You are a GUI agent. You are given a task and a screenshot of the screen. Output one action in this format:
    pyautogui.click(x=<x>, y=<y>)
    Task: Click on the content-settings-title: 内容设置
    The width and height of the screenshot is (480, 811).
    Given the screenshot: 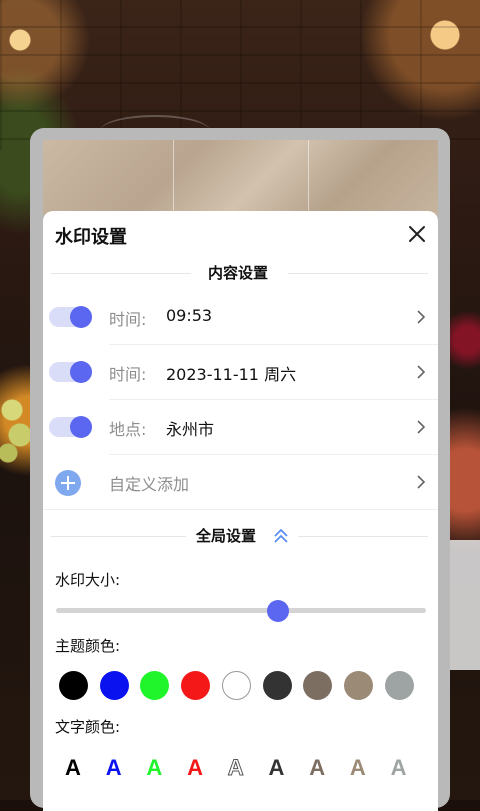 What is the action you would take?
    pyautogui.click(x=238, y=273)
    